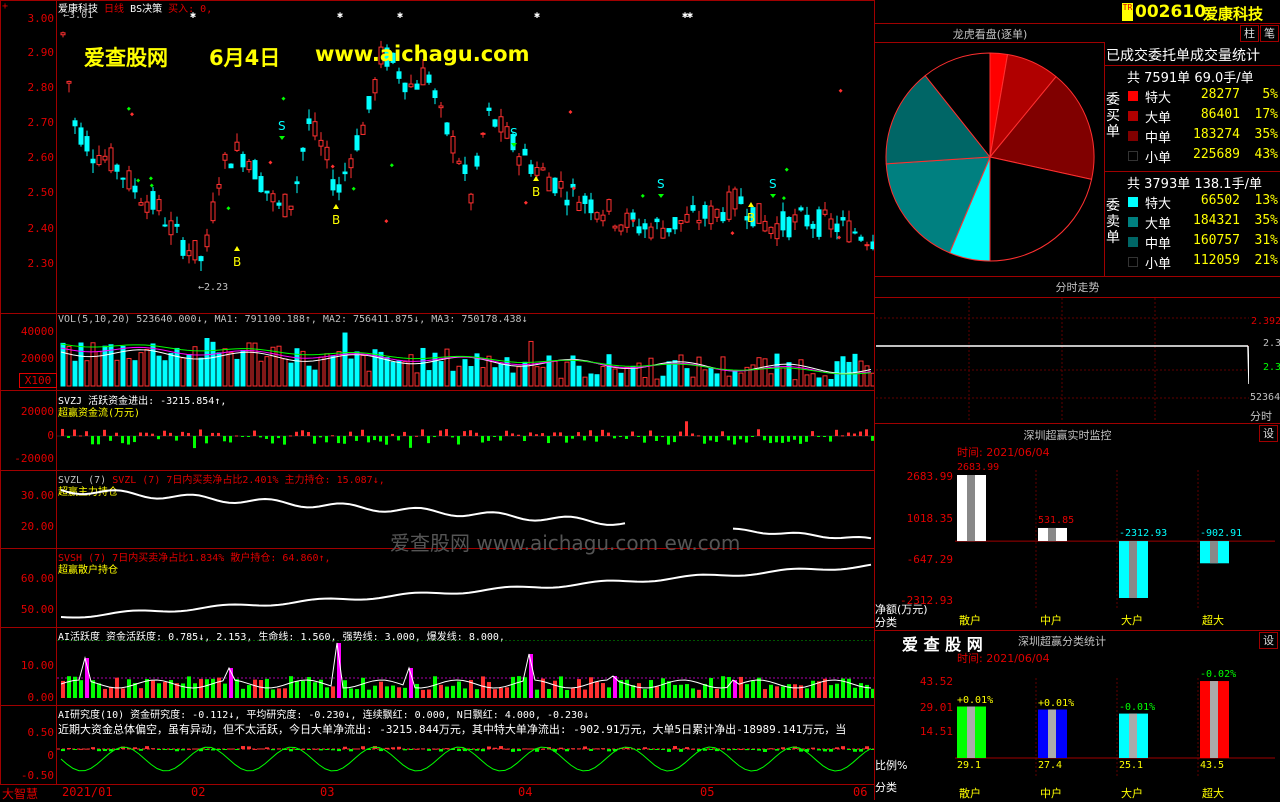 Image resolution: width=1280 pixels, height=802 pixels. I want to click on stats-axis-title: 比例%, so click(891, 765).